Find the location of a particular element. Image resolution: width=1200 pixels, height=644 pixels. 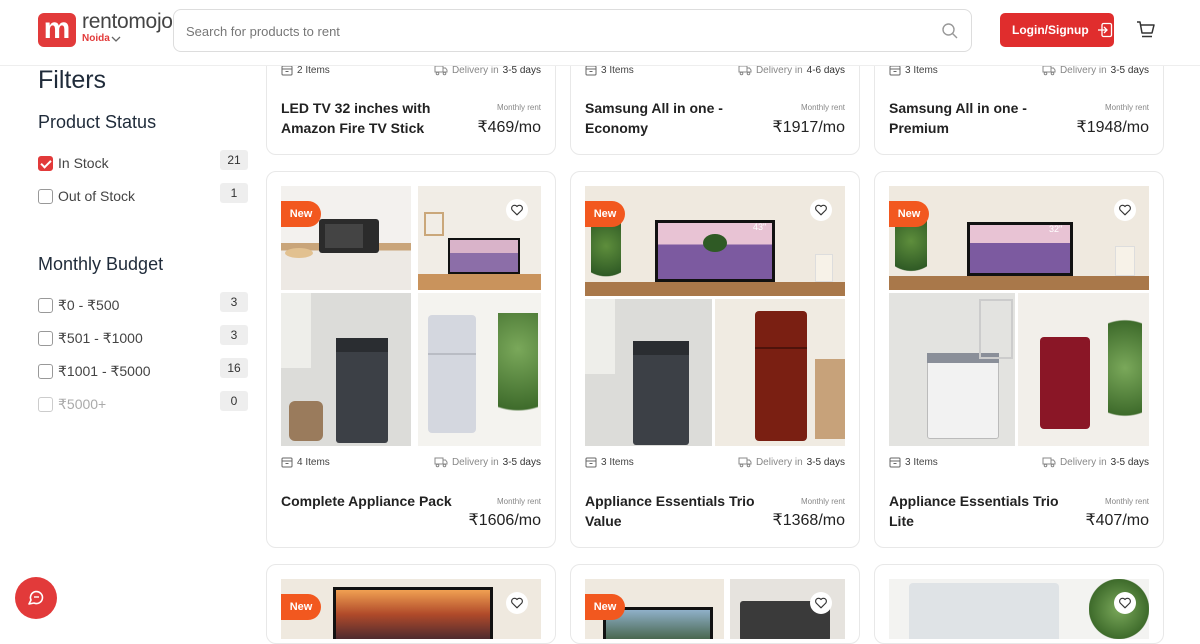

appliance-image is located at coordinates (1019, 609).